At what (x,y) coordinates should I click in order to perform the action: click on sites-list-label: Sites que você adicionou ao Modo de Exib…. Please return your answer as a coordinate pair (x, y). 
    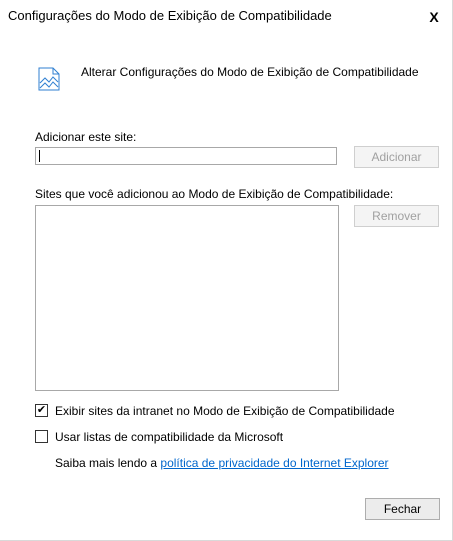
    Looking at the image, I should click on (214, 194).